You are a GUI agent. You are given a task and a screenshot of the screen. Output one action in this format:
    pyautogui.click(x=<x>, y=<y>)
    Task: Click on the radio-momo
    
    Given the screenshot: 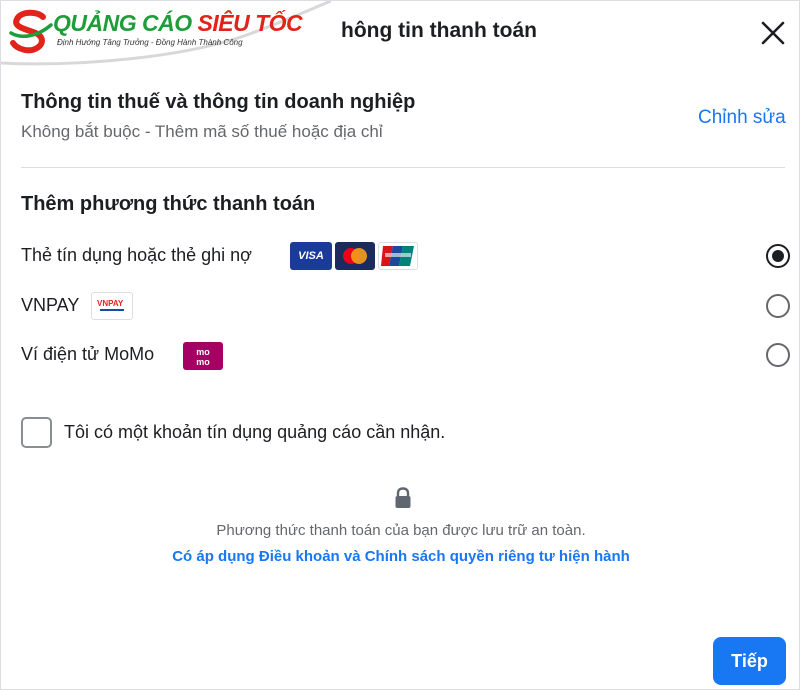 What is the action you would take?
    pyautogui.click(x=778, y=355)
    